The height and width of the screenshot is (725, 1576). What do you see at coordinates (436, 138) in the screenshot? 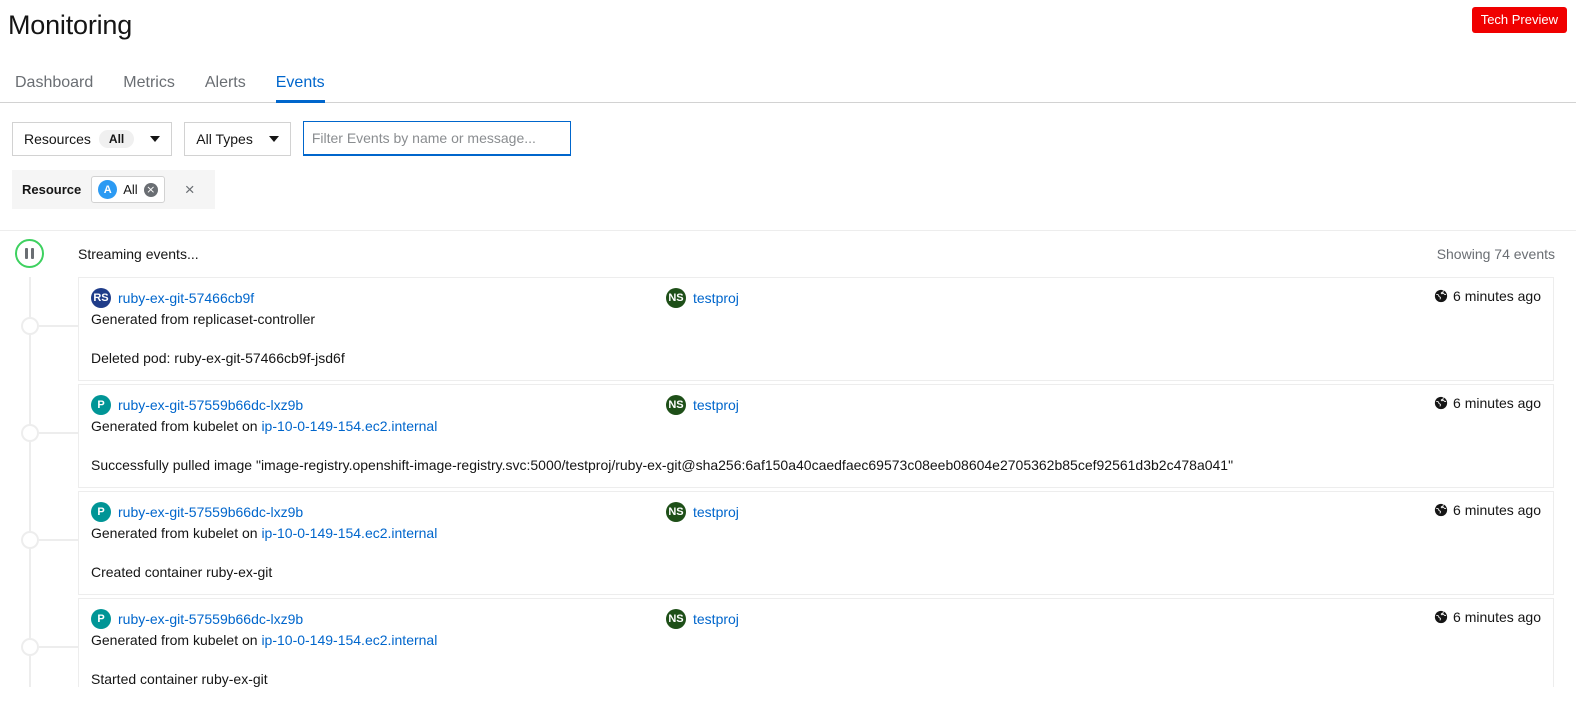
I see `search-input` at bounding box center [436, 138].